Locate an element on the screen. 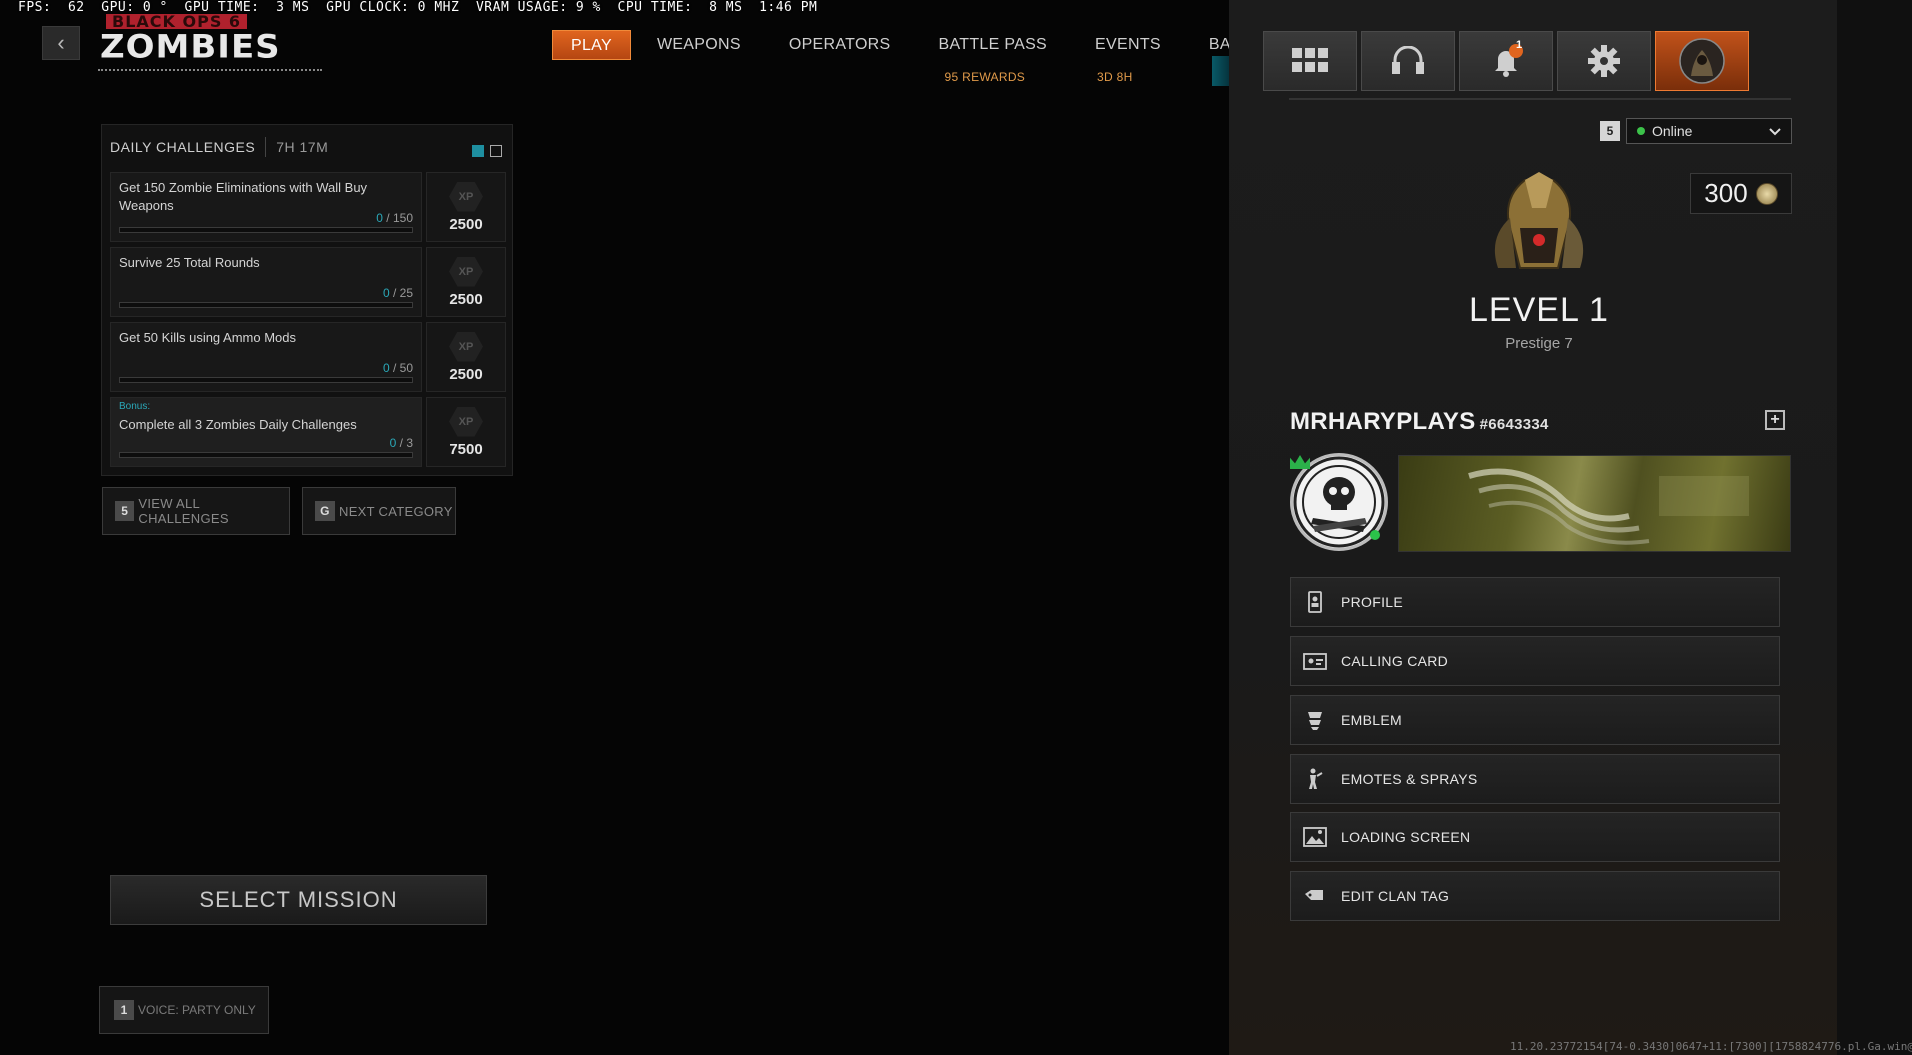  challenge-progress: 0 / 25 is located at coordinates (397, 293).